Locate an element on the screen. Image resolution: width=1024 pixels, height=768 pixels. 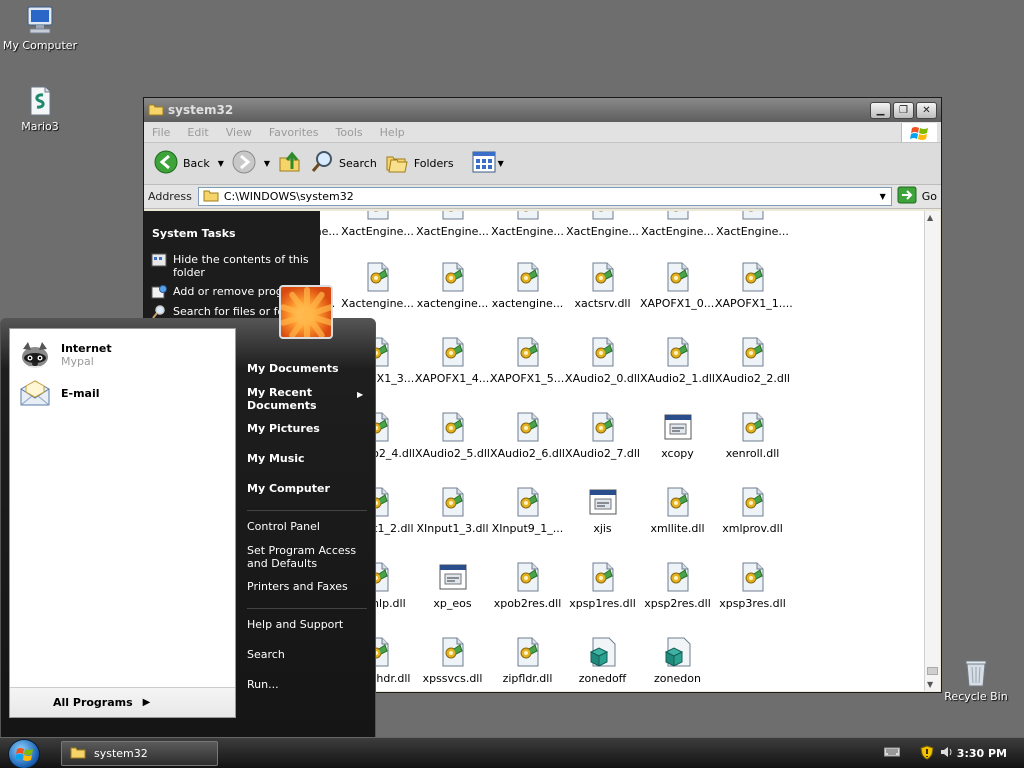
maximize-button: ❐ is located at coordinates (903, 110).